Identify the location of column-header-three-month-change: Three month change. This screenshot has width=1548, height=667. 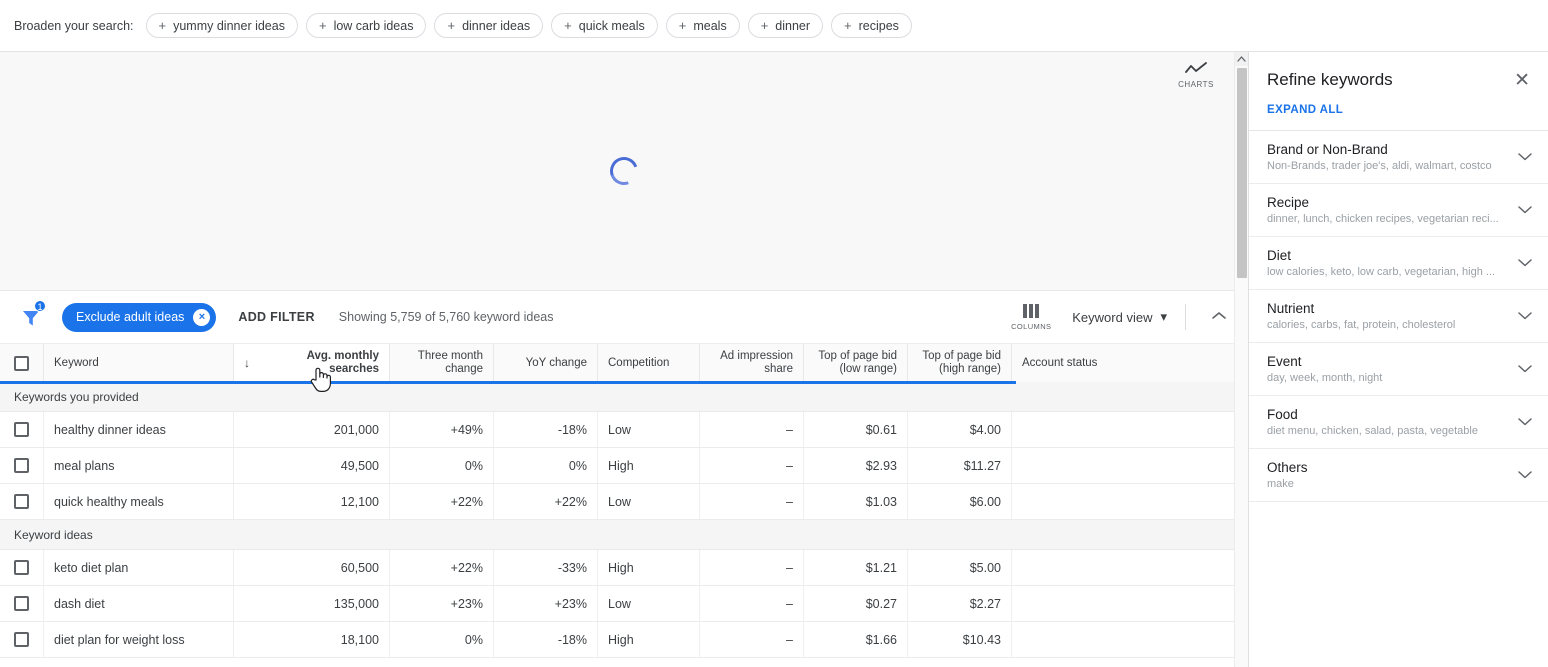
(442, 363).